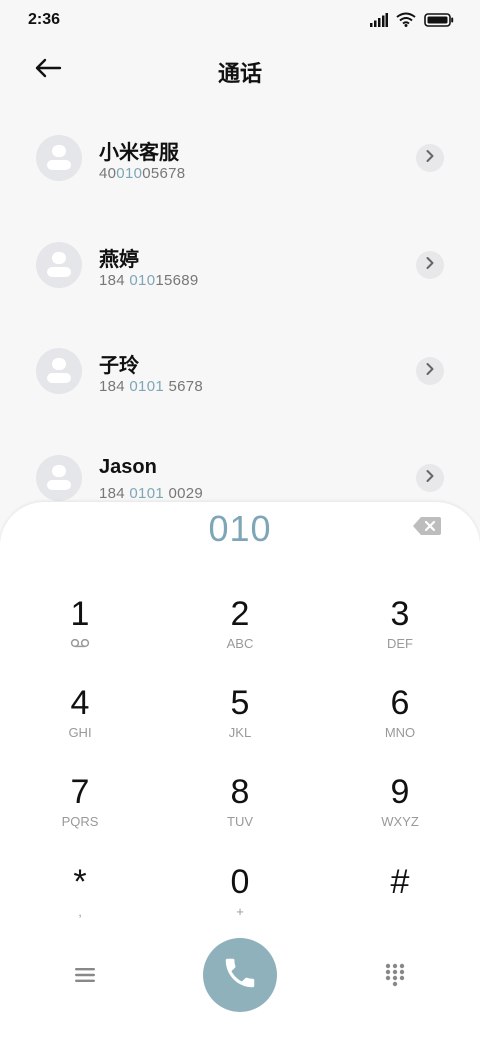  Describe the element at coordinates (400, 882) in the screenshot. I see `key-digit: #` at that location.